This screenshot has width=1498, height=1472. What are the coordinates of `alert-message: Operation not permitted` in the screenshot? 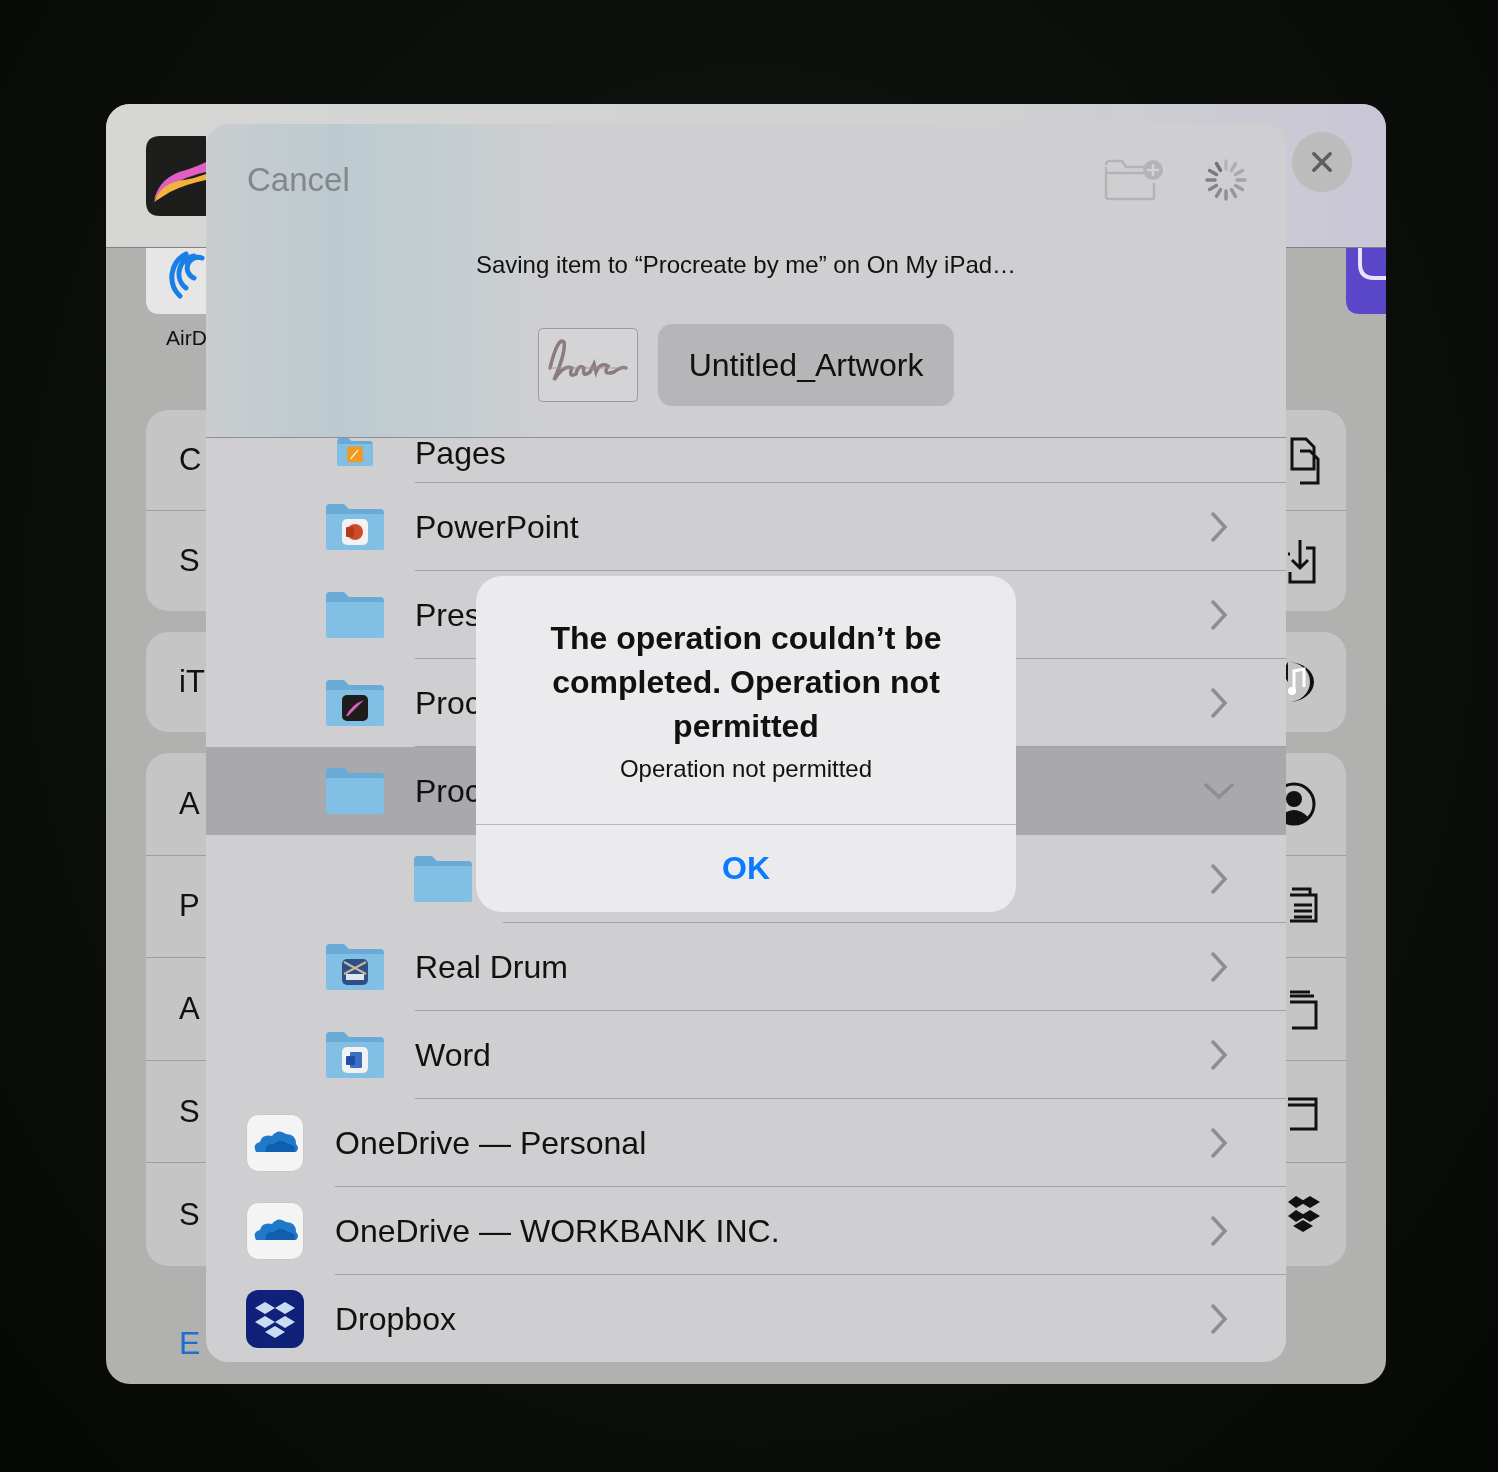 It's located at (746, 769).